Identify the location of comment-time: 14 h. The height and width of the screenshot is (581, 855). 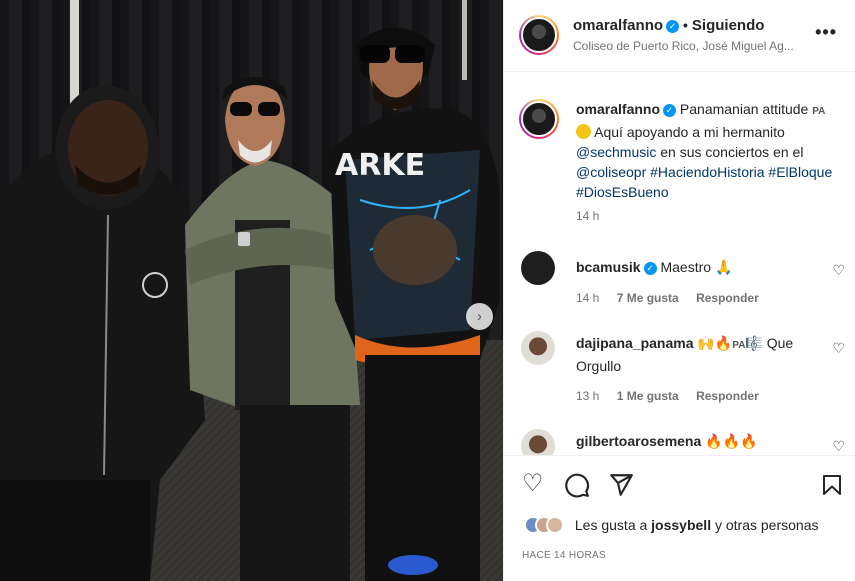
(588, 298).